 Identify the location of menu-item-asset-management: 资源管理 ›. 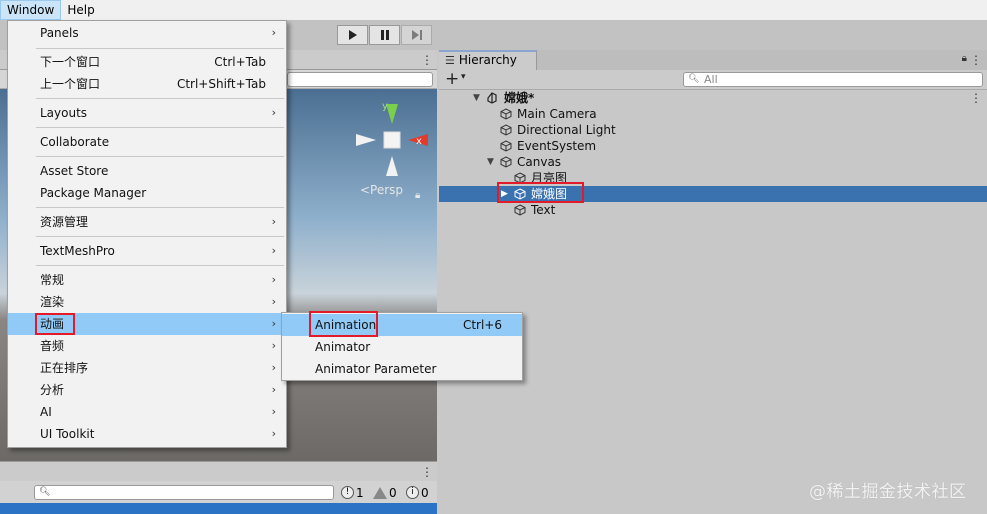
(147, 222).